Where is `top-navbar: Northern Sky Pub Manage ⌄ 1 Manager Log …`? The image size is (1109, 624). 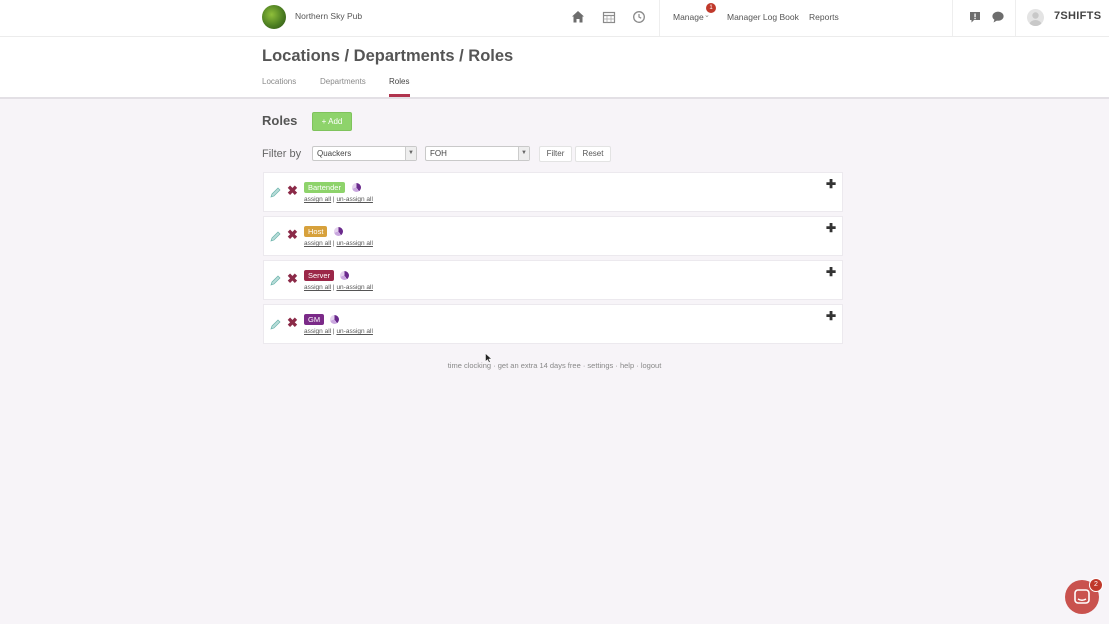 top-navbar: Northern Sky Pub Manage ⌄ 1 Manager Log … is located at coordinates (554, 18).